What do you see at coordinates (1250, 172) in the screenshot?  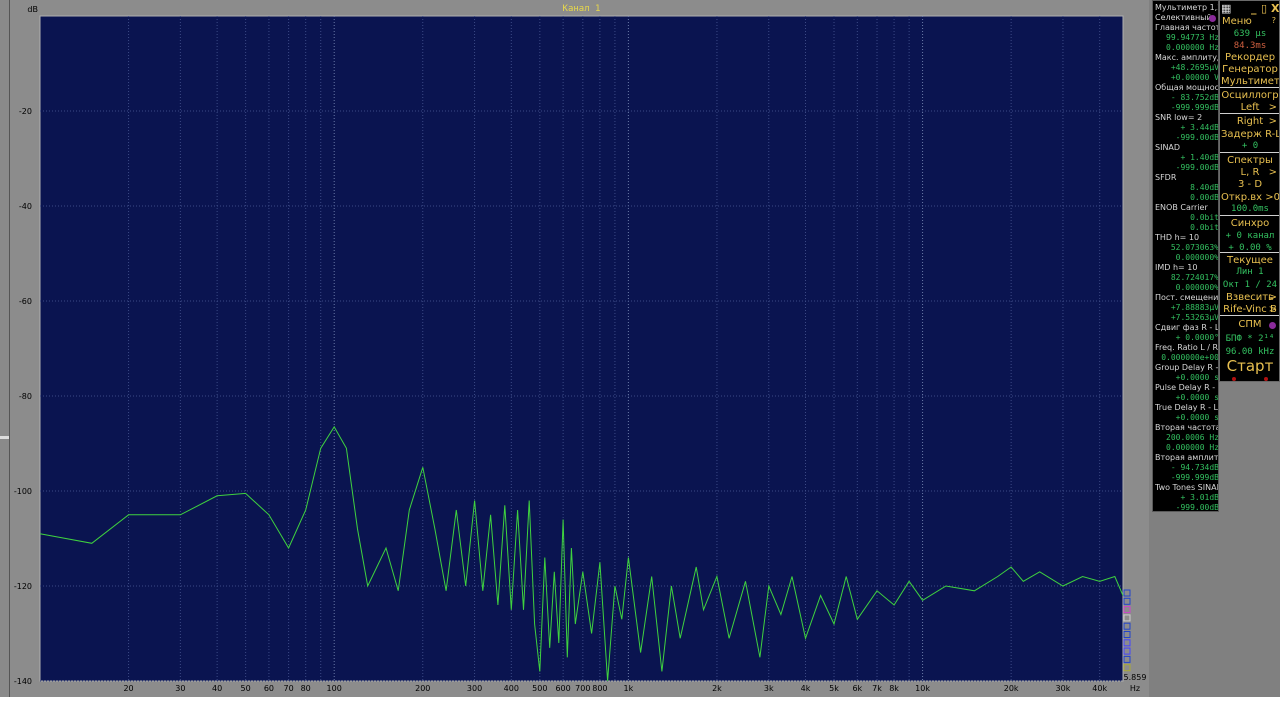 I see `menu-item-l-r: L, R >` at bounding box center [1250, 172].